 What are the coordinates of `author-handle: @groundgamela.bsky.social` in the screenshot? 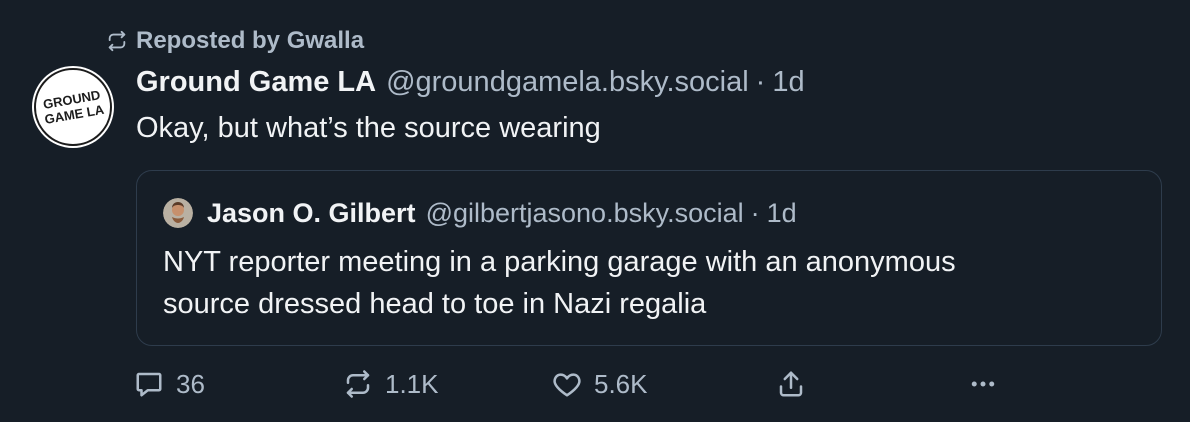 It's located at (567, 82).